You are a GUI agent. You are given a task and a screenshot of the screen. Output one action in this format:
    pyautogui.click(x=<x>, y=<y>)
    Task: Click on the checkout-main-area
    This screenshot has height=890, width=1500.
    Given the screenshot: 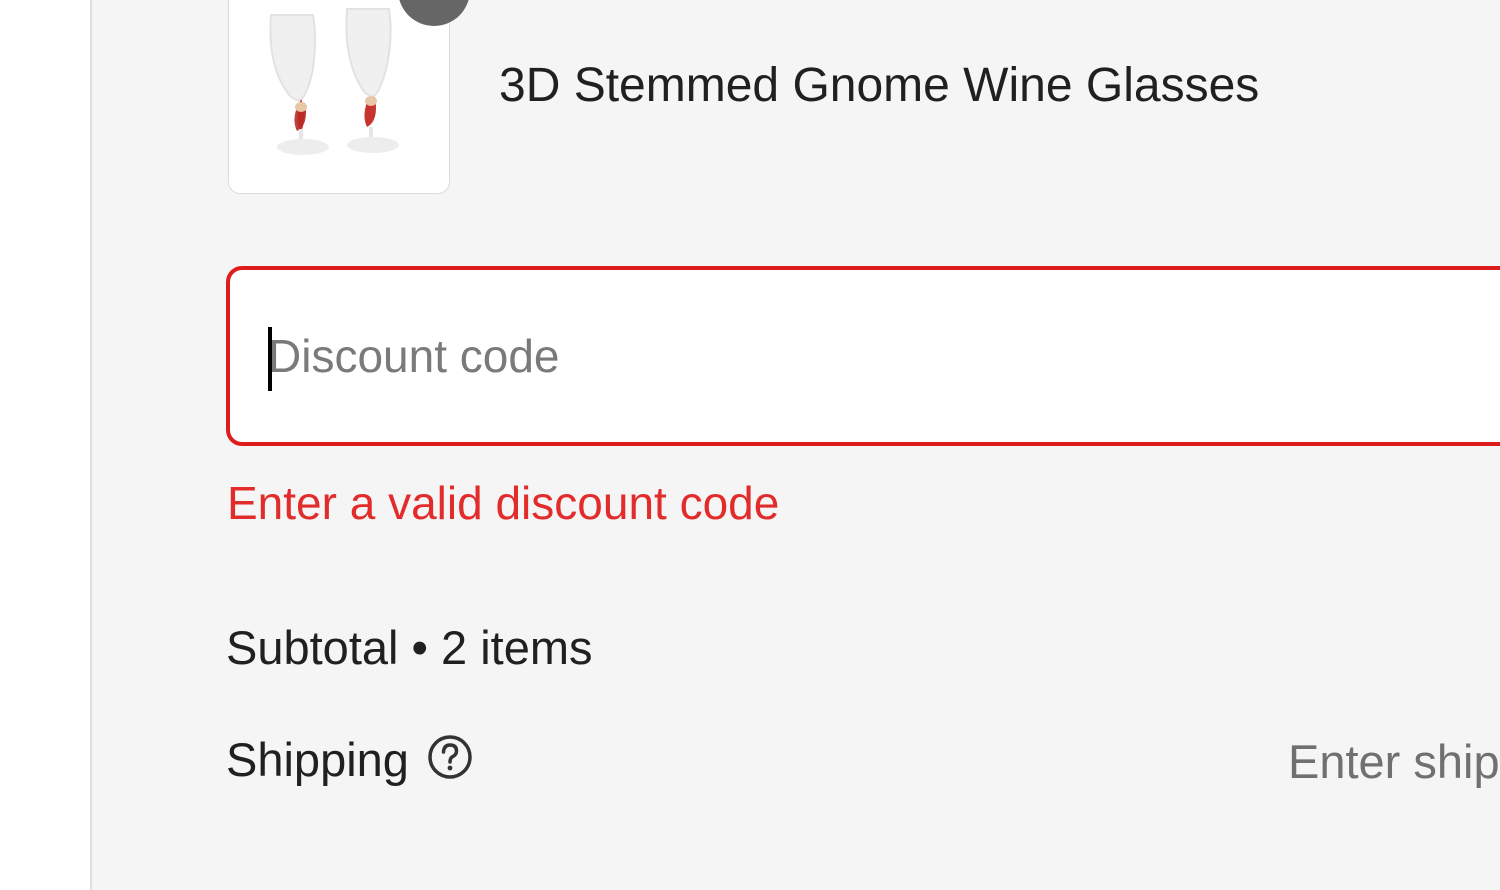 What is the action you would take?
    pyautogui.click(x=45, y=445)
    